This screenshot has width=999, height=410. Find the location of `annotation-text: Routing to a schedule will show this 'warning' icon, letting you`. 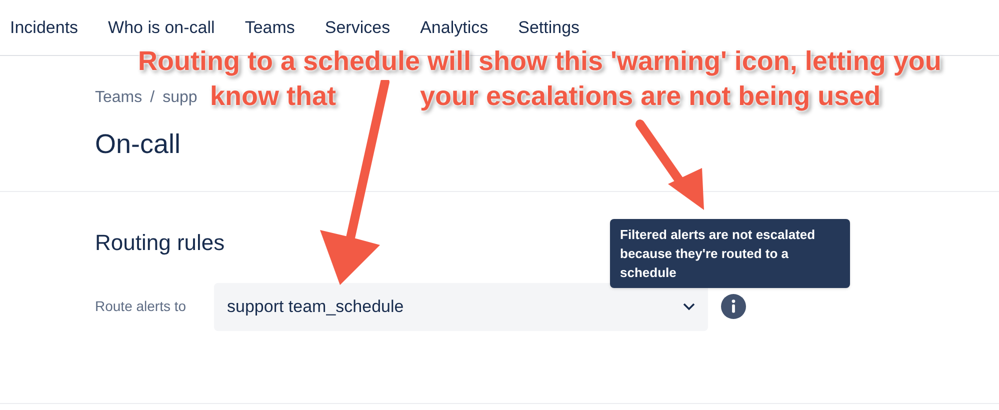

annotation-text: Routing to a schedule will show this 'warning' icon, letting you is located at coordinates (540, 61).